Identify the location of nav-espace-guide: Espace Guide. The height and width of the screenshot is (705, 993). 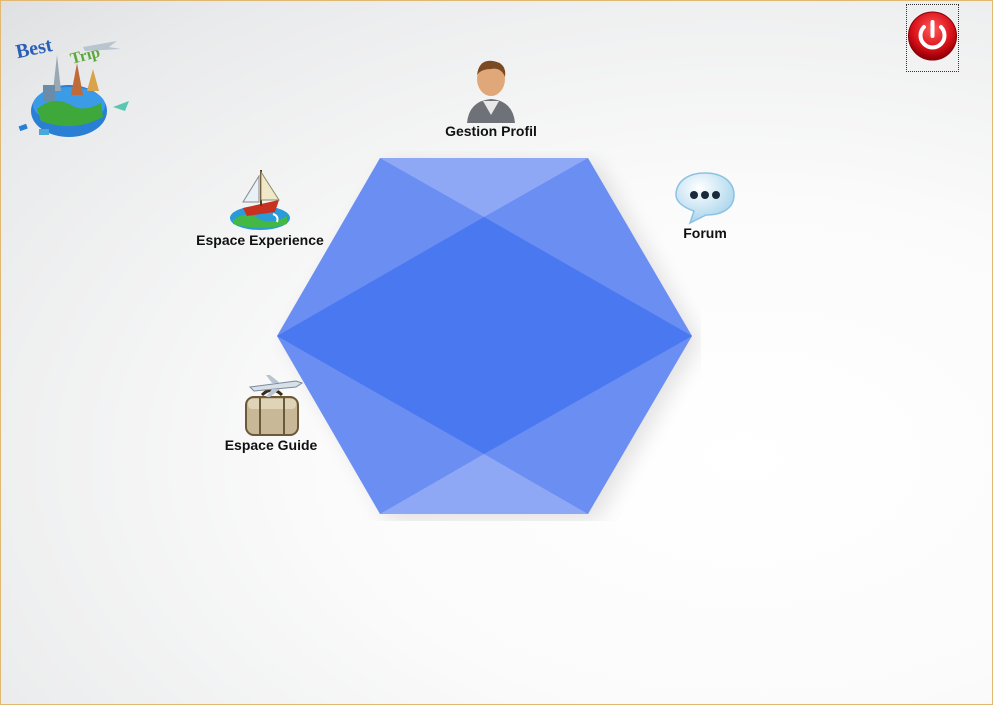
(271, 413).